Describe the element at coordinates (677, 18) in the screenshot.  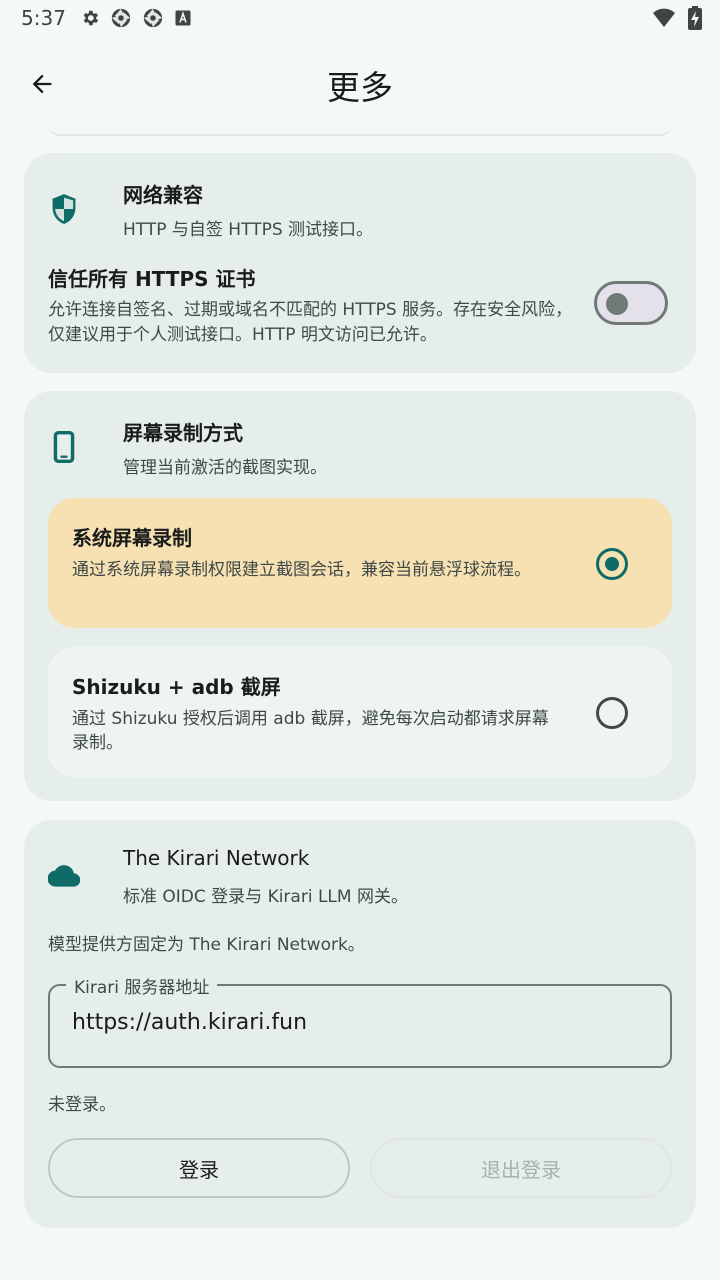
I see `status-right-icons` at that location.